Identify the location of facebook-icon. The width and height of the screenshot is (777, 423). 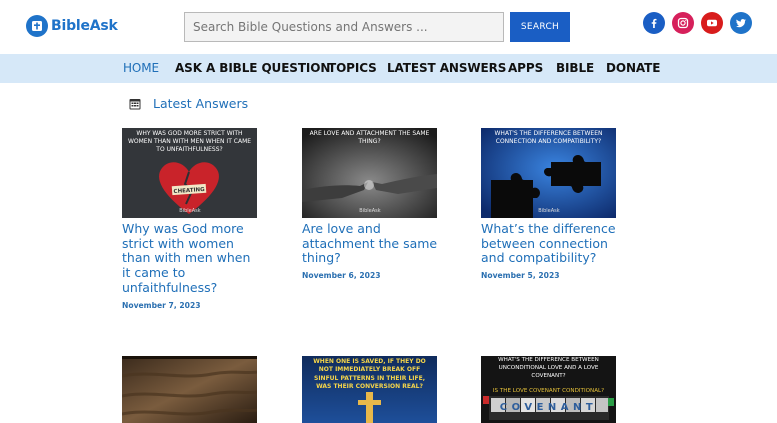
(654, 23).